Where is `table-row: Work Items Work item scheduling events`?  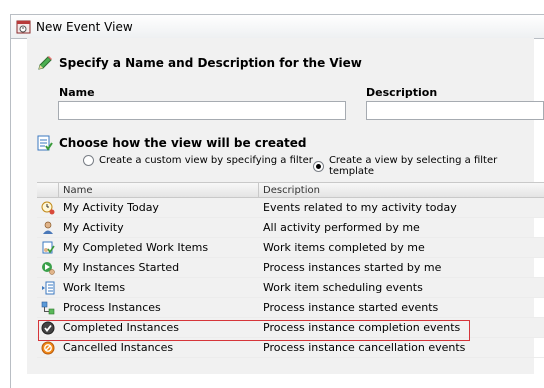
table-row: Work Items Work item scheduling events is located at coordinates (290, 288).